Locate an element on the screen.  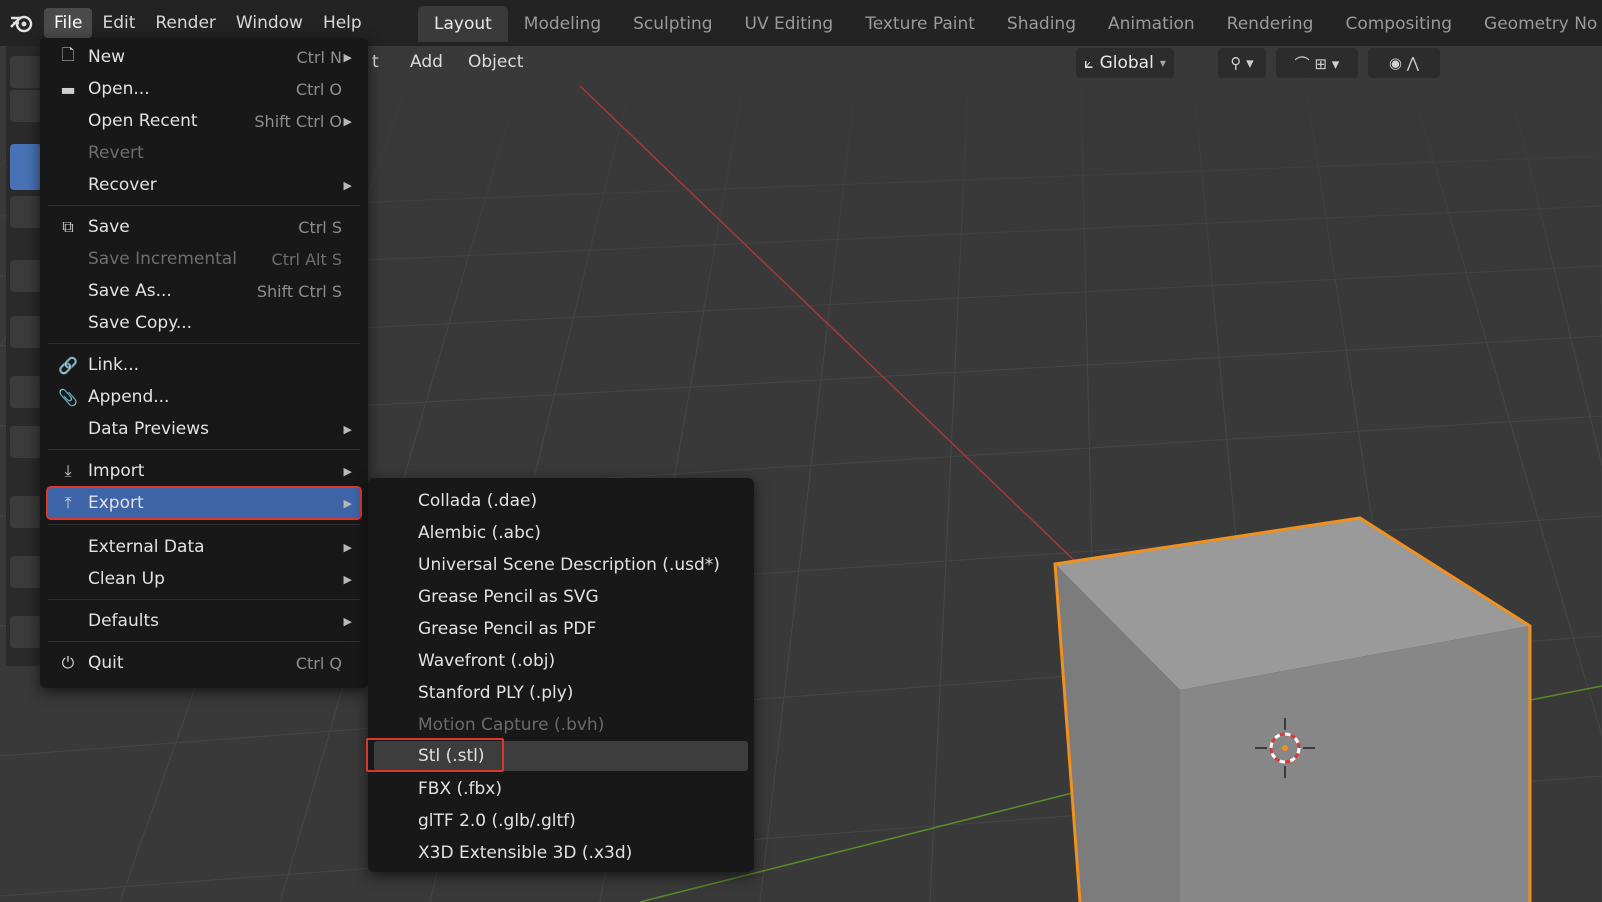
transform-orientation-dropdown: ⟀ Global ▾ is located at coordinates (1125, 63).